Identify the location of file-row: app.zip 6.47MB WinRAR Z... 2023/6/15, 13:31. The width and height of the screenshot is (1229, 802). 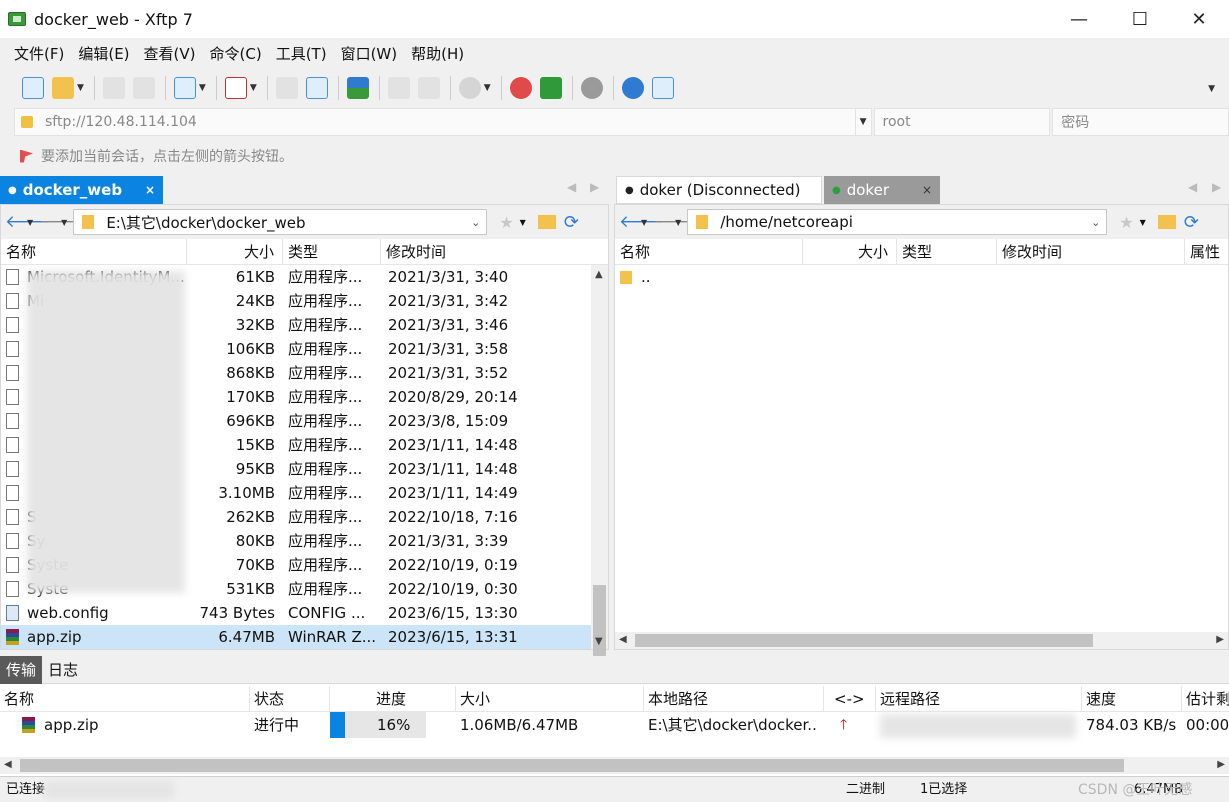
(296, 637).